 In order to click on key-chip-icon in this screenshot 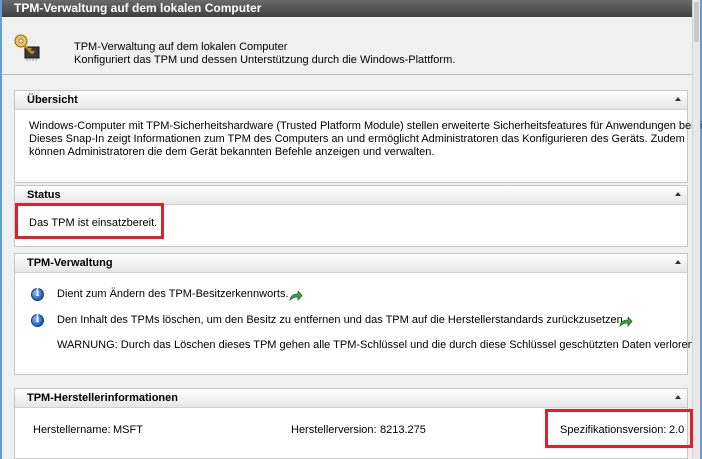, I will do `click(27, 47)`.